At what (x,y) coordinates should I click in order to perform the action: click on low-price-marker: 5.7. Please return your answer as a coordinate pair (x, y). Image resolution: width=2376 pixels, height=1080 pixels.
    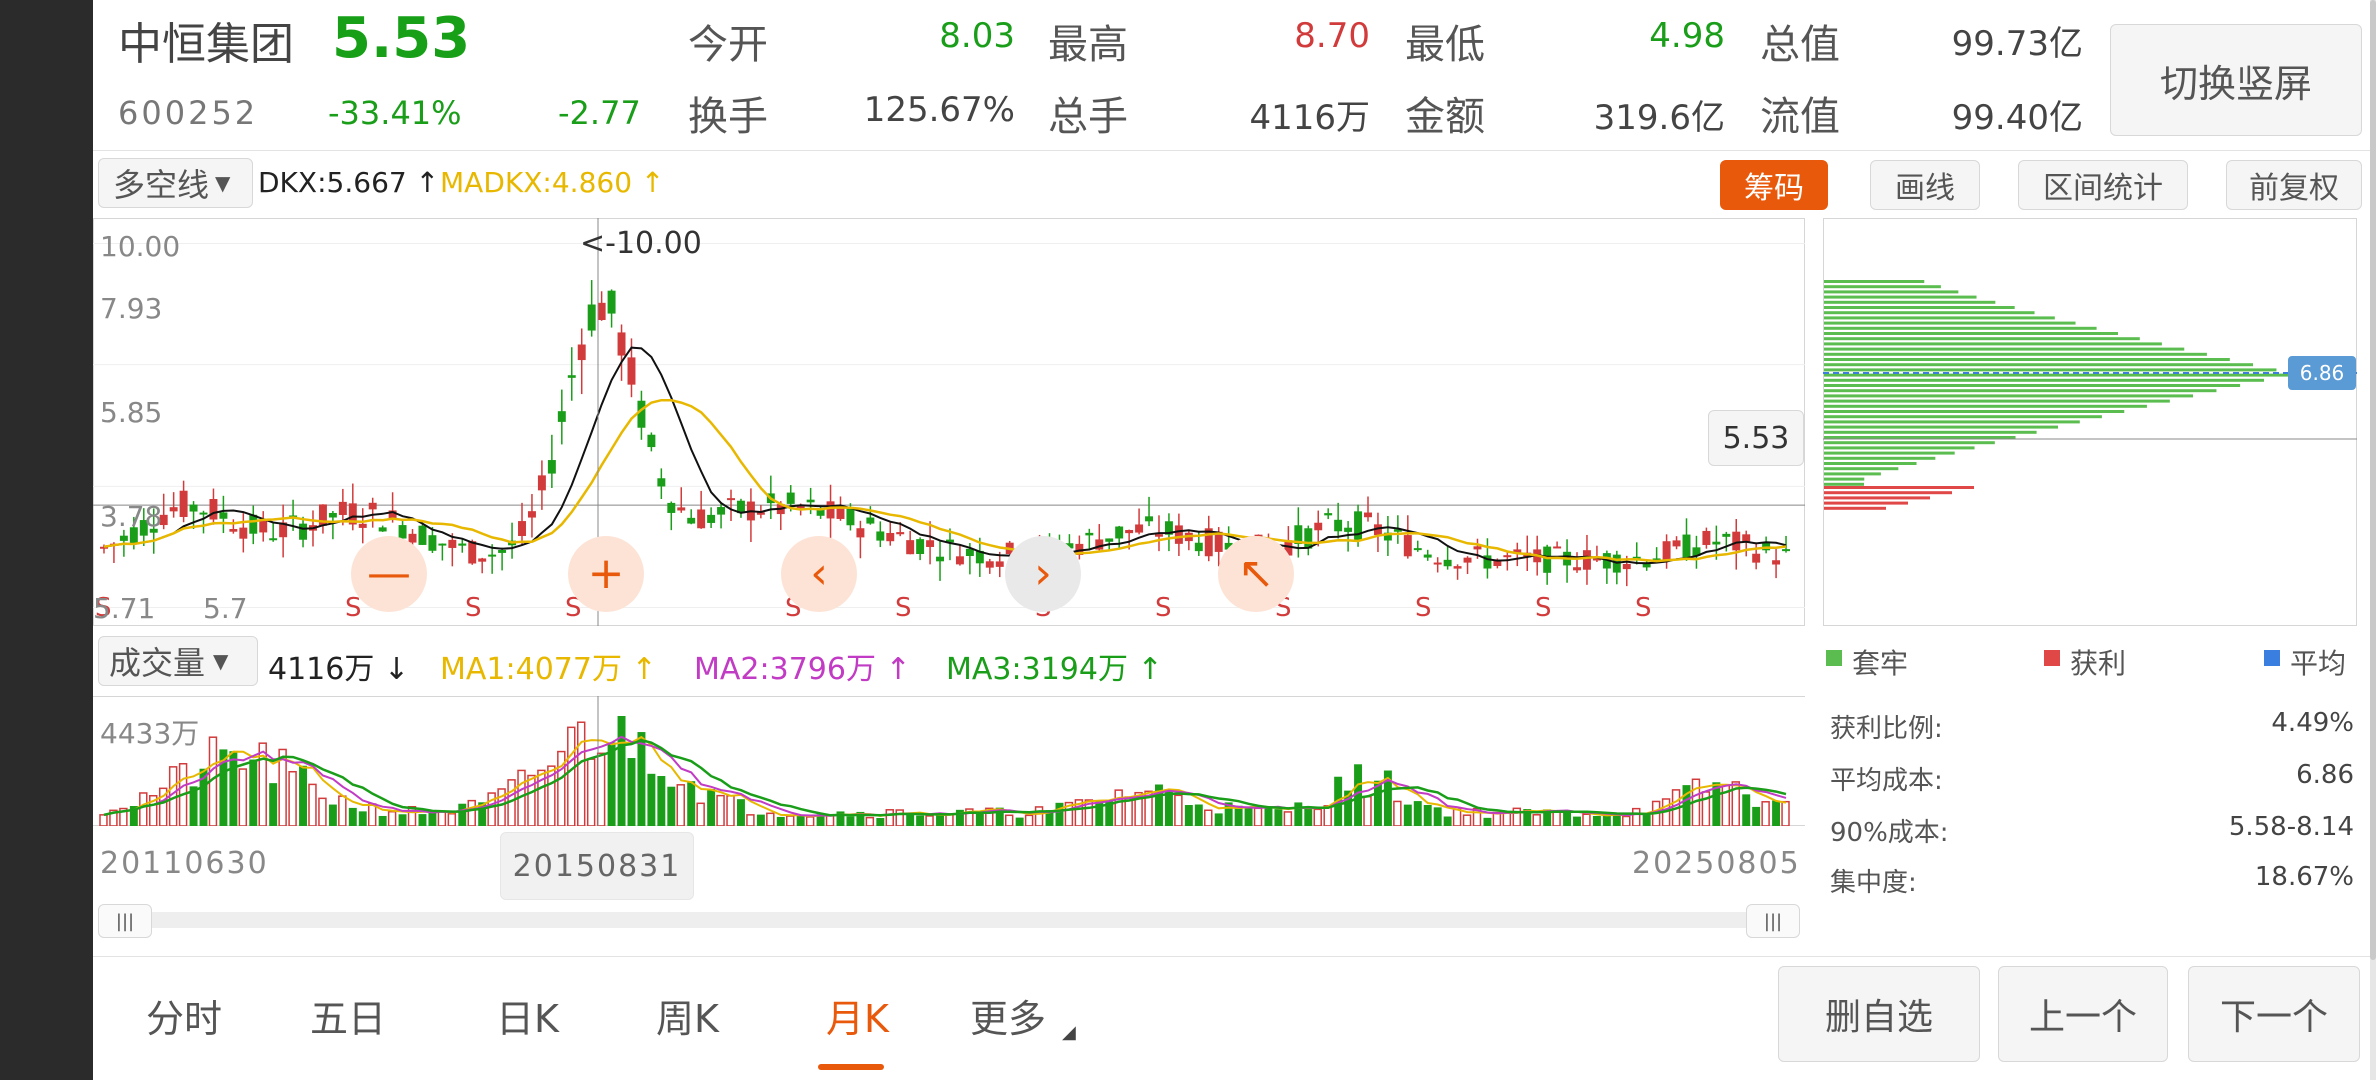
    Looking at the image, I should click on (225, 608).